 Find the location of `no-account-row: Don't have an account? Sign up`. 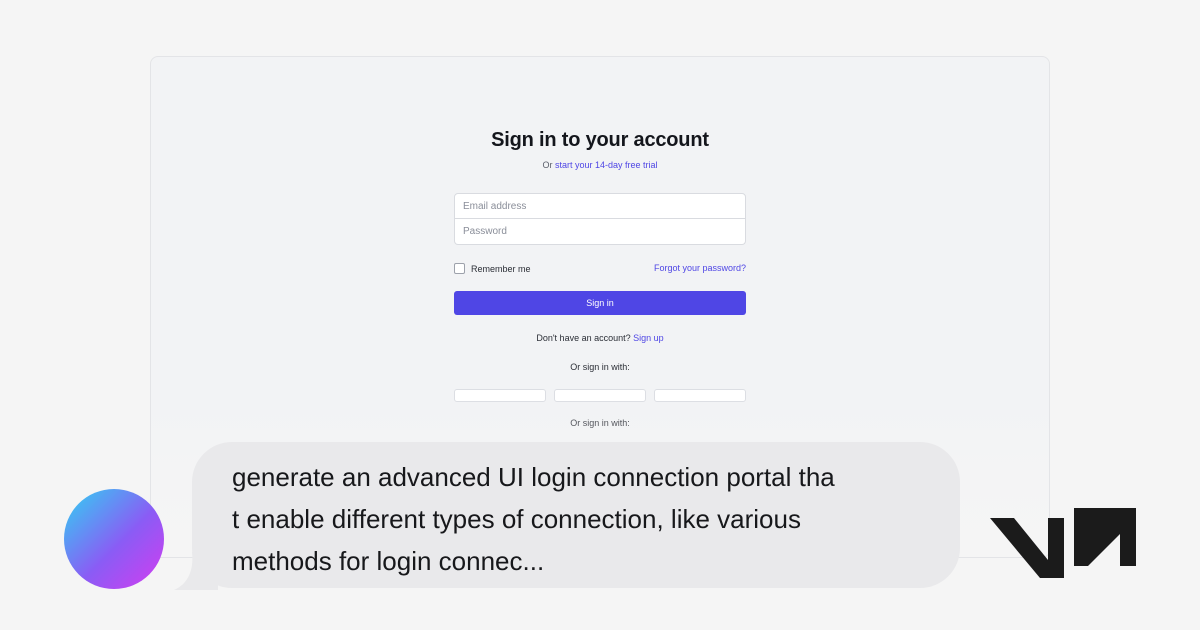

no-account-row: Don't have an account? Sign up is located at coordinates (600, 338).